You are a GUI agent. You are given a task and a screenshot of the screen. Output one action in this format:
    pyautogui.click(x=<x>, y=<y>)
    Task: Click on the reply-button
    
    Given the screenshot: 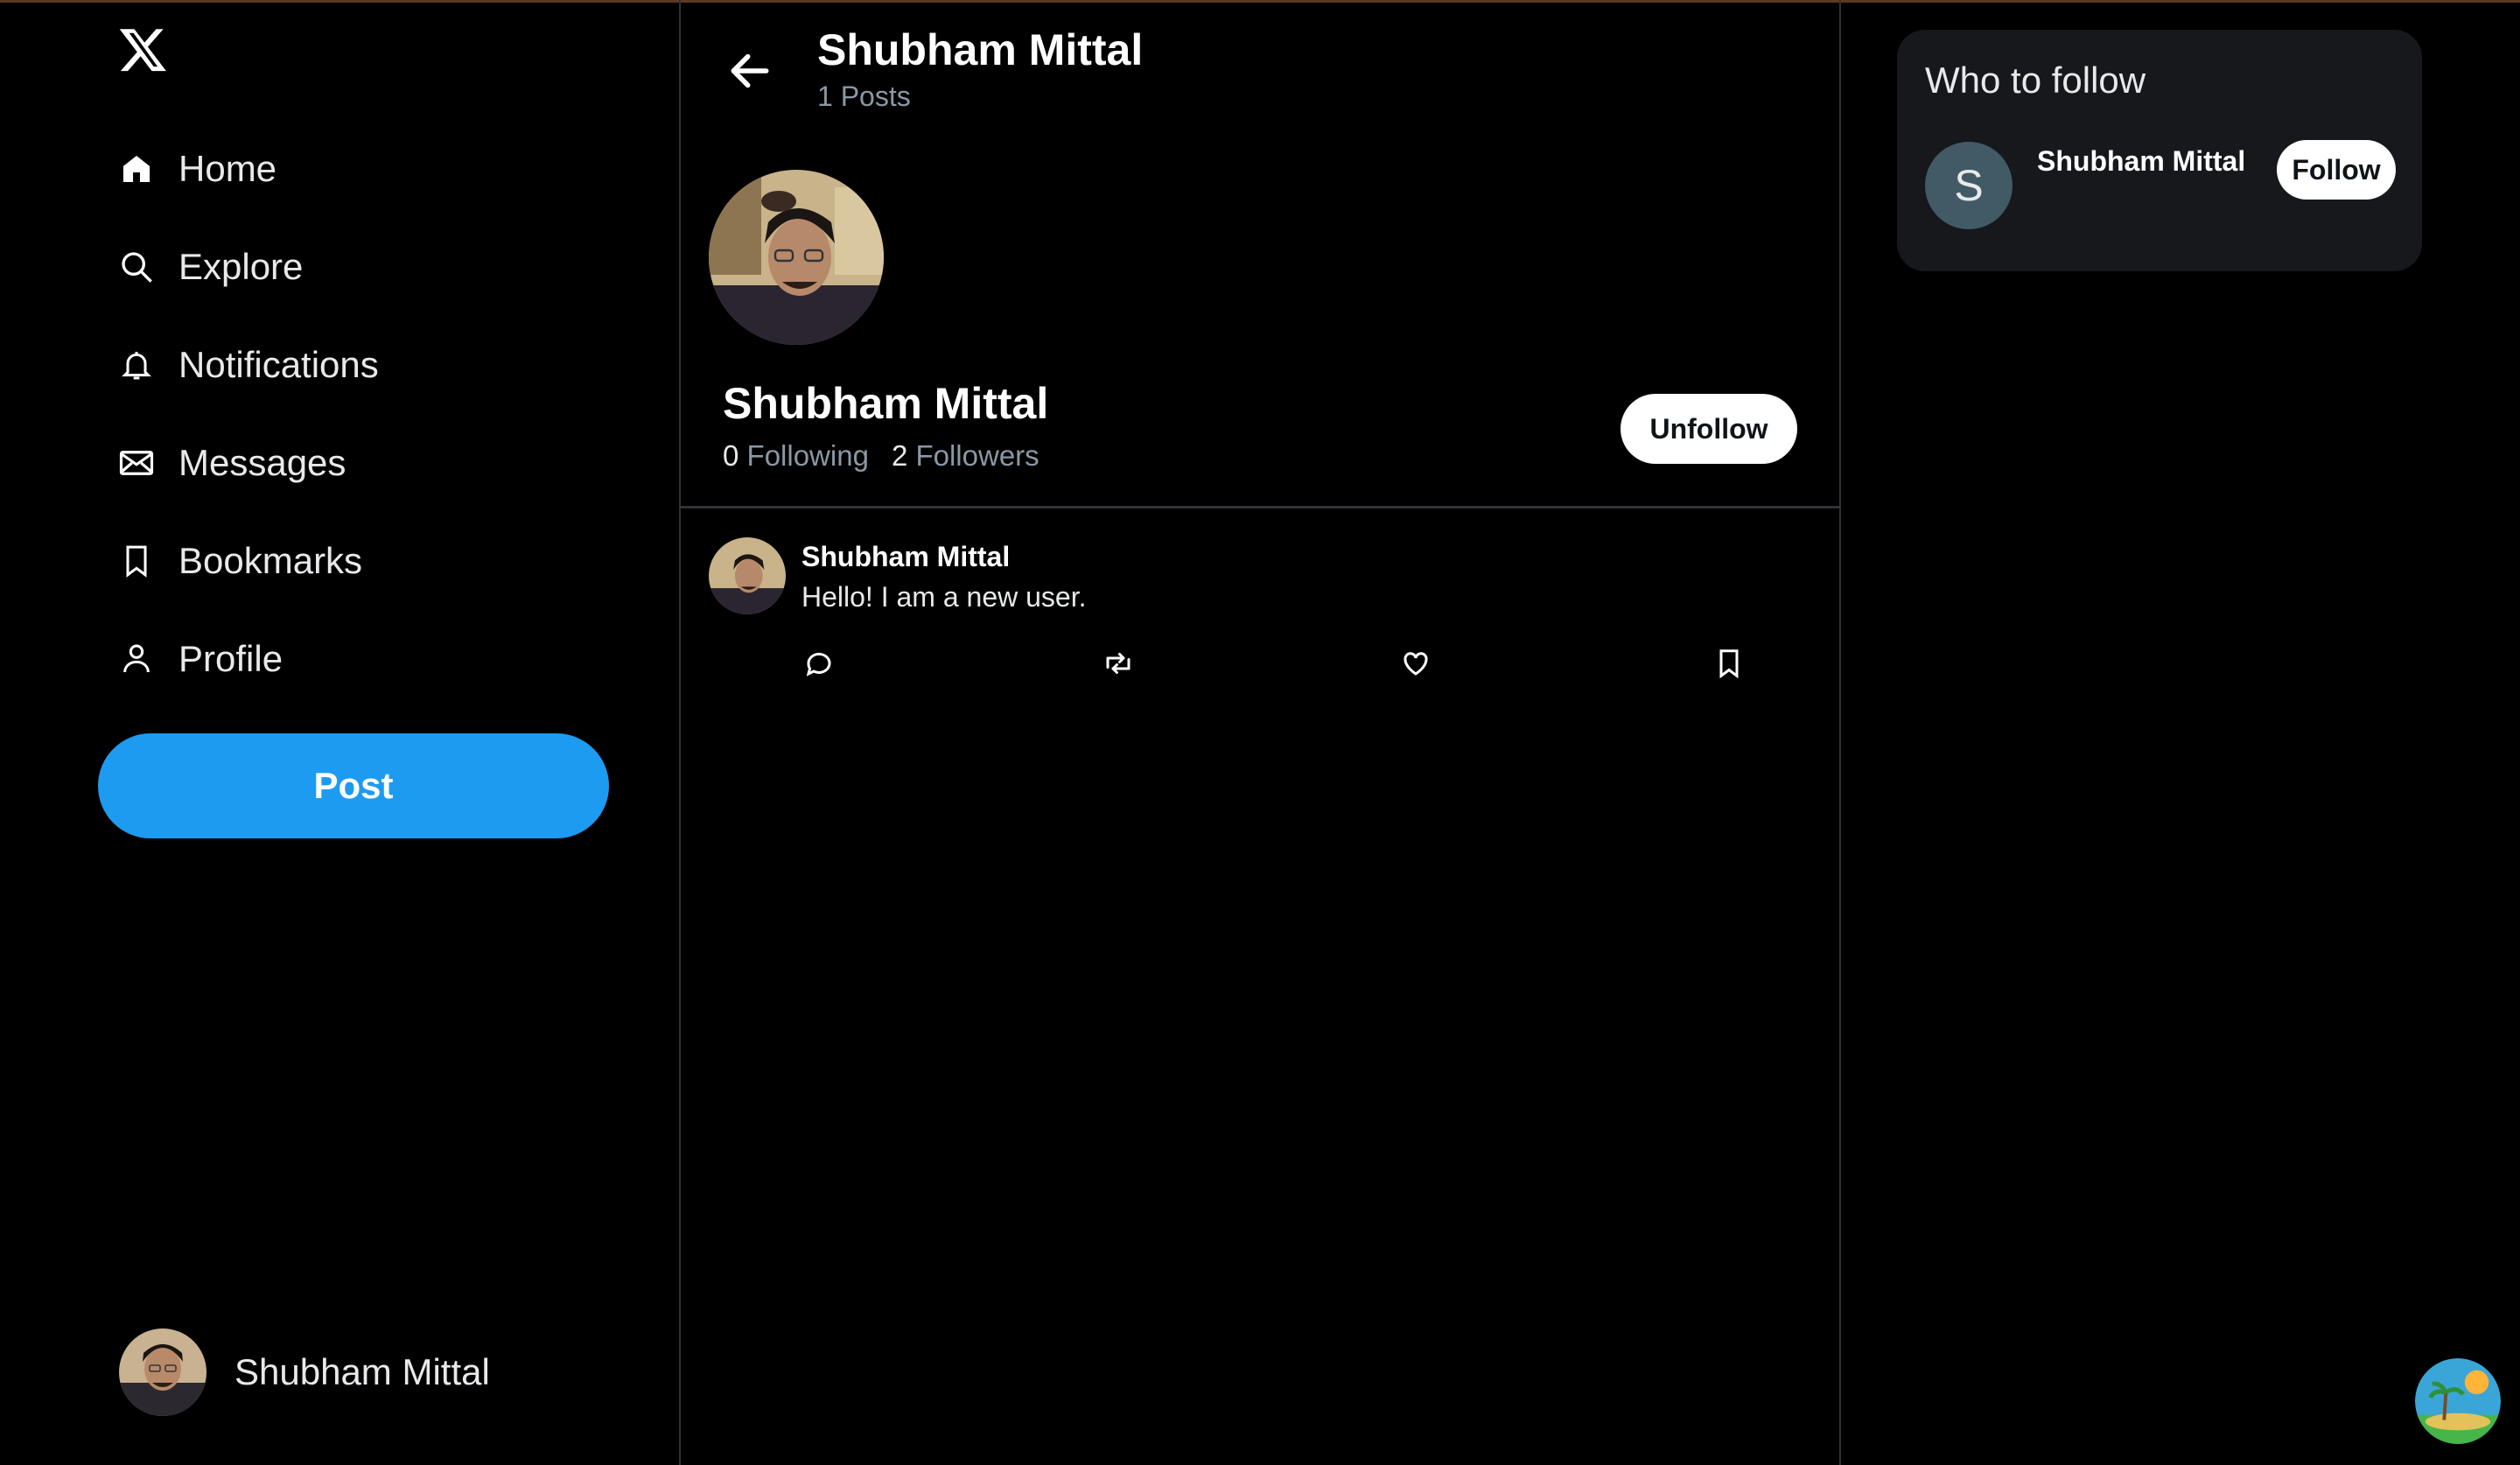 What is the action you would take?
    pyautogui.click(x=819, y=663)
    